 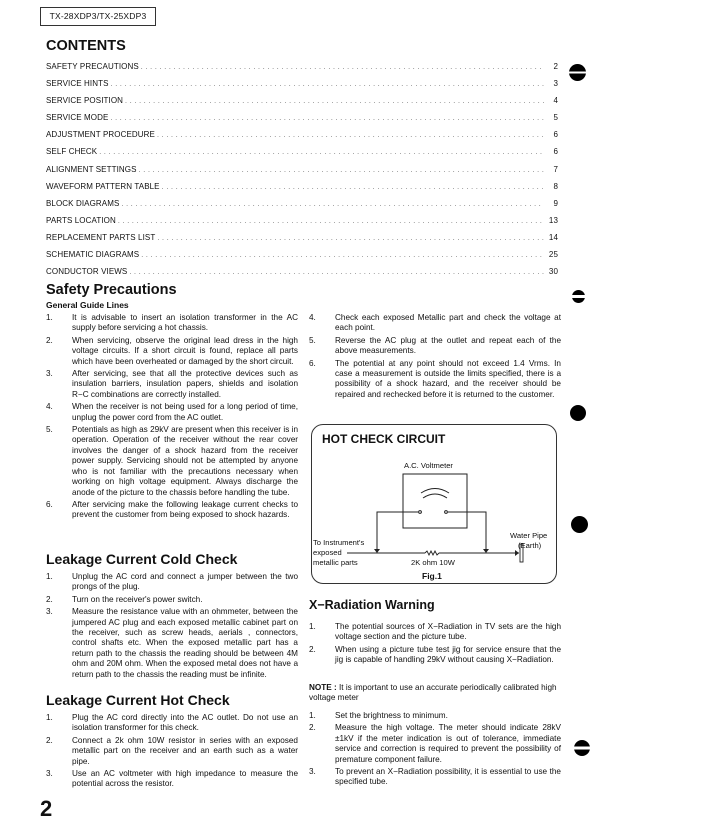 What do you see at coordinates (81, 220) in the screenshot?
I see `toc-entry-label: PARTS LOCATION` at bounding box center [81, 220].